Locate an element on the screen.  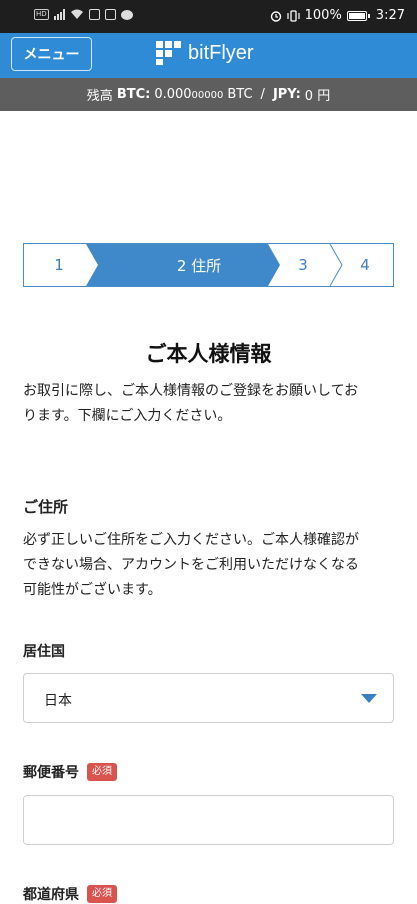
status-icons-right: 100% 3:27 is located at coordinates (337, 15).